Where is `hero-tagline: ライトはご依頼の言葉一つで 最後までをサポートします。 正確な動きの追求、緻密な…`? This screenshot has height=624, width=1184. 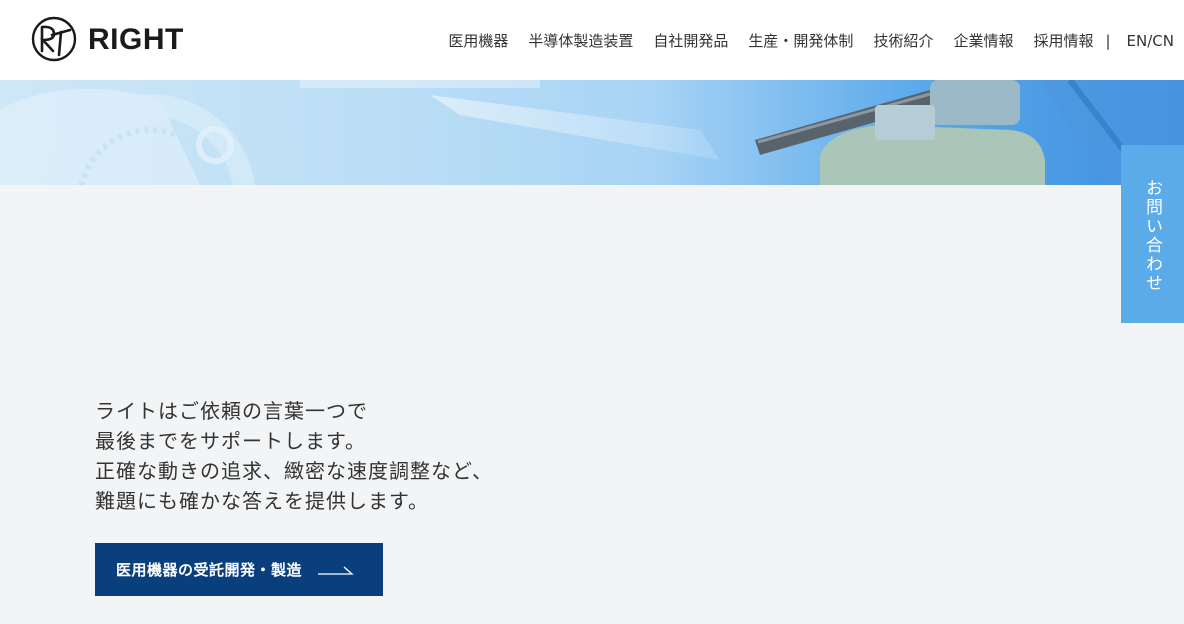 hero-tagline: ライトはご依頼の言葉一つで 最後までをサポートします。 正確な動きの追求、緻密な… is located at coordinates (294, 456).